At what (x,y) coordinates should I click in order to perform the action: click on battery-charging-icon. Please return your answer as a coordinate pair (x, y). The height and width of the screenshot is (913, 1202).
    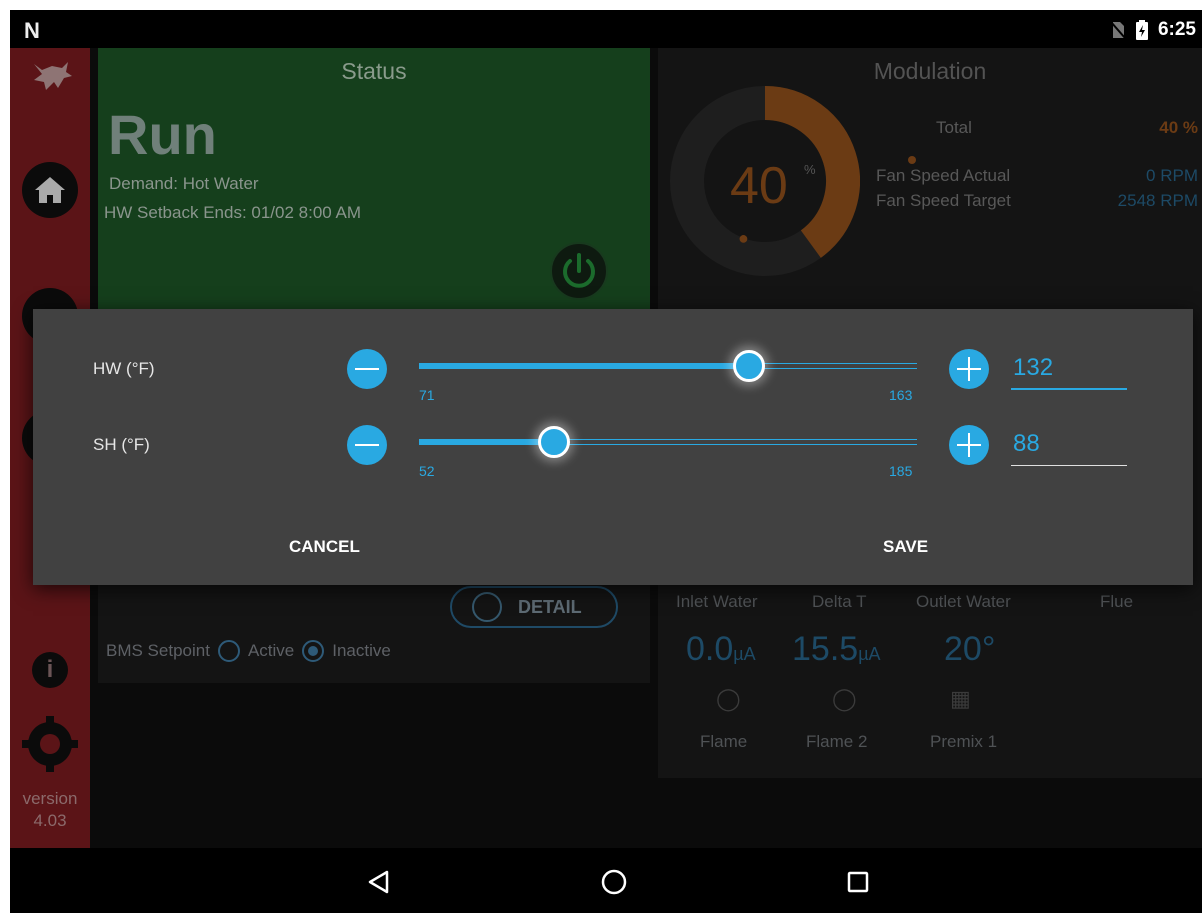
    Looking at the image, I should click on (1141, 30).